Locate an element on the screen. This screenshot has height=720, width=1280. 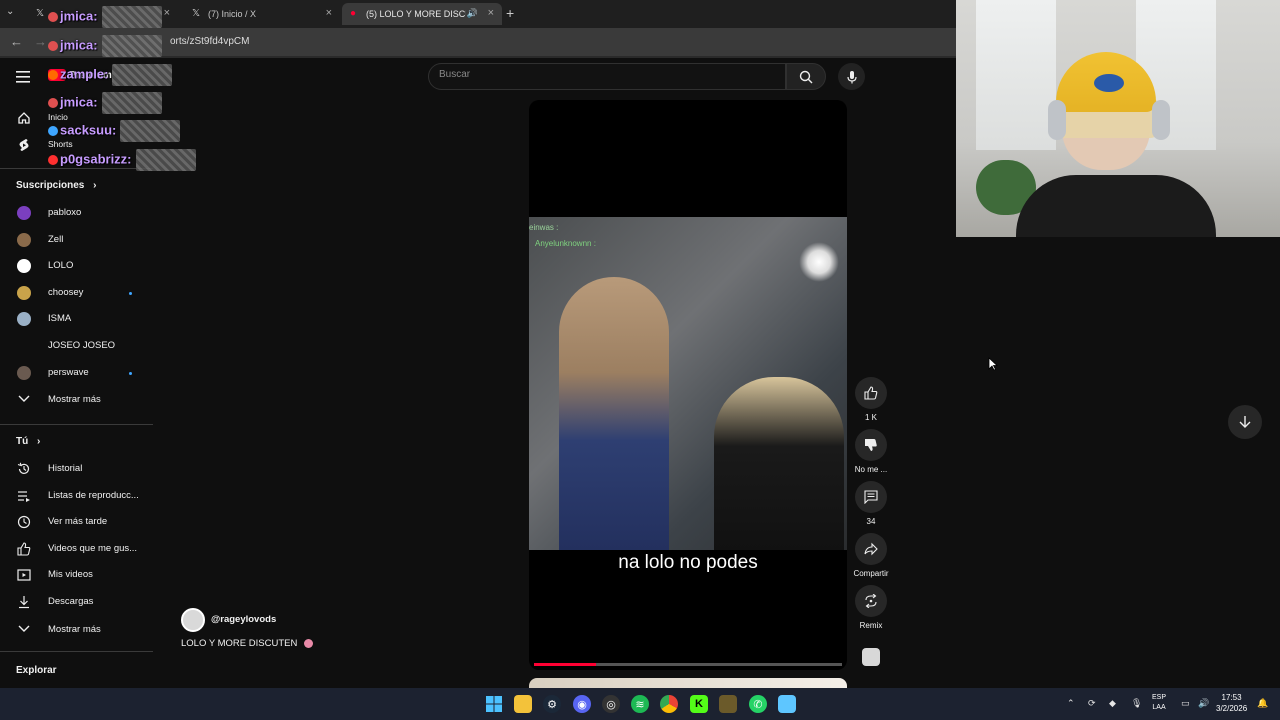
forward-icon: → is located at coordinates (40, 41).